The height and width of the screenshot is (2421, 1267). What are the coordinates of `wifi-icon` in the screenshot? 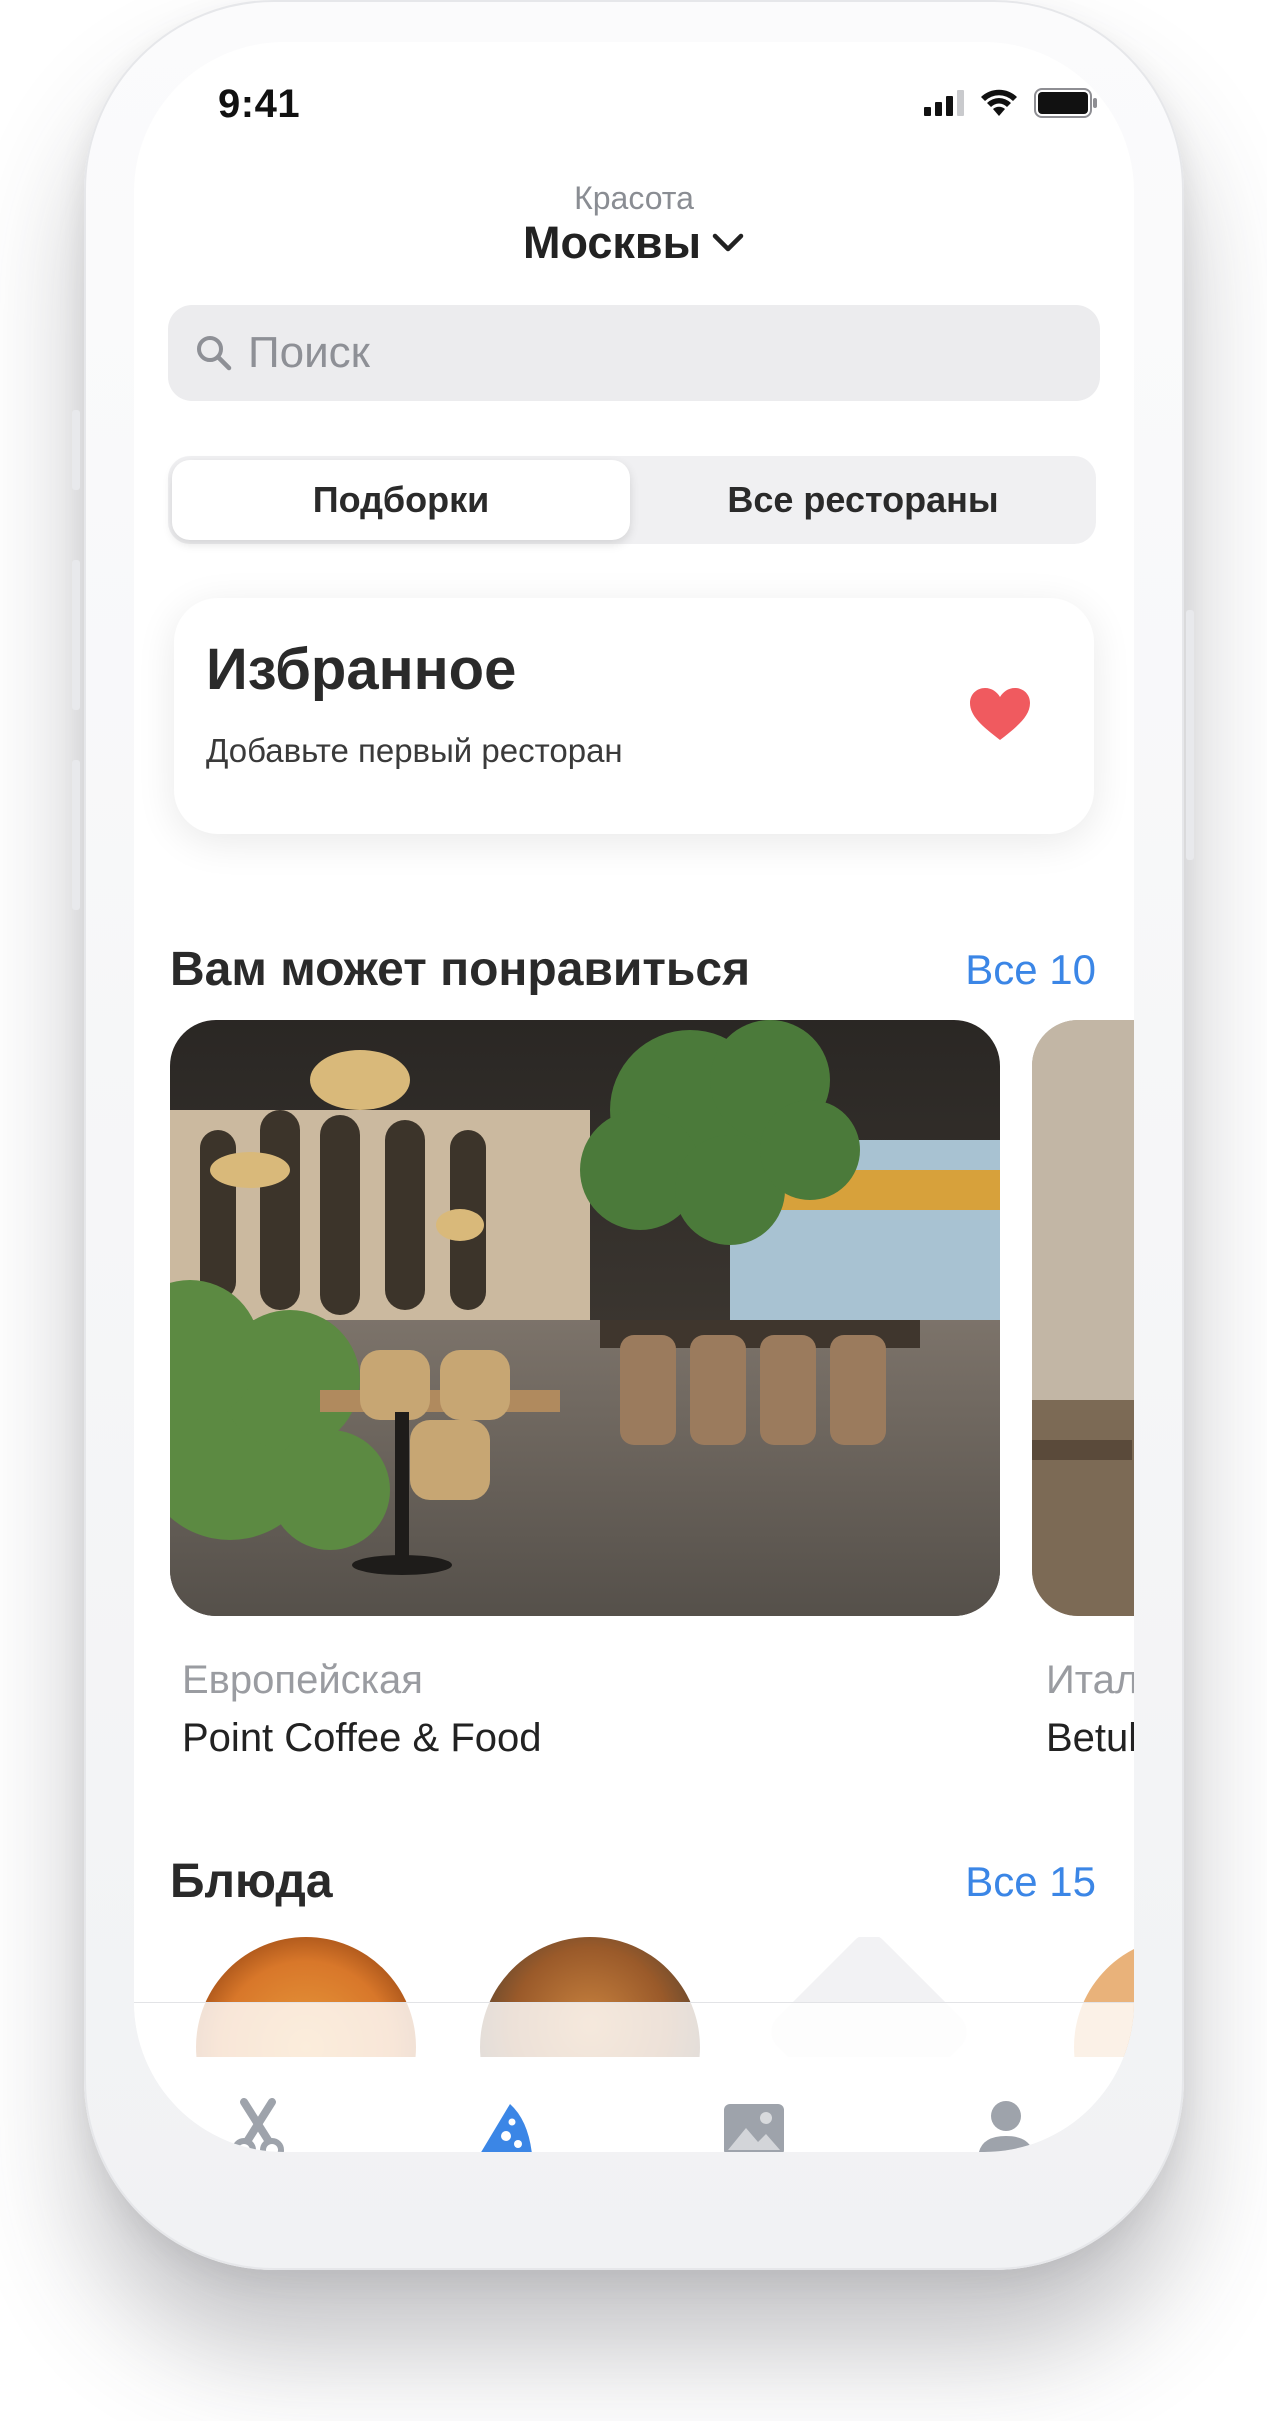 It's located at (999, 102).